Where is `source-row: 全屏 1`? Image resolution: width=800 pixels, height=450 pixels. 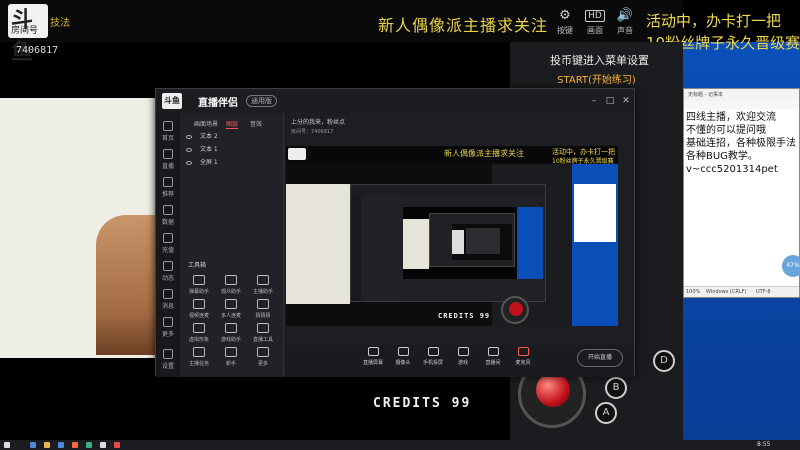 source-row: 全屏 1 is located at coordinates (231, 163).